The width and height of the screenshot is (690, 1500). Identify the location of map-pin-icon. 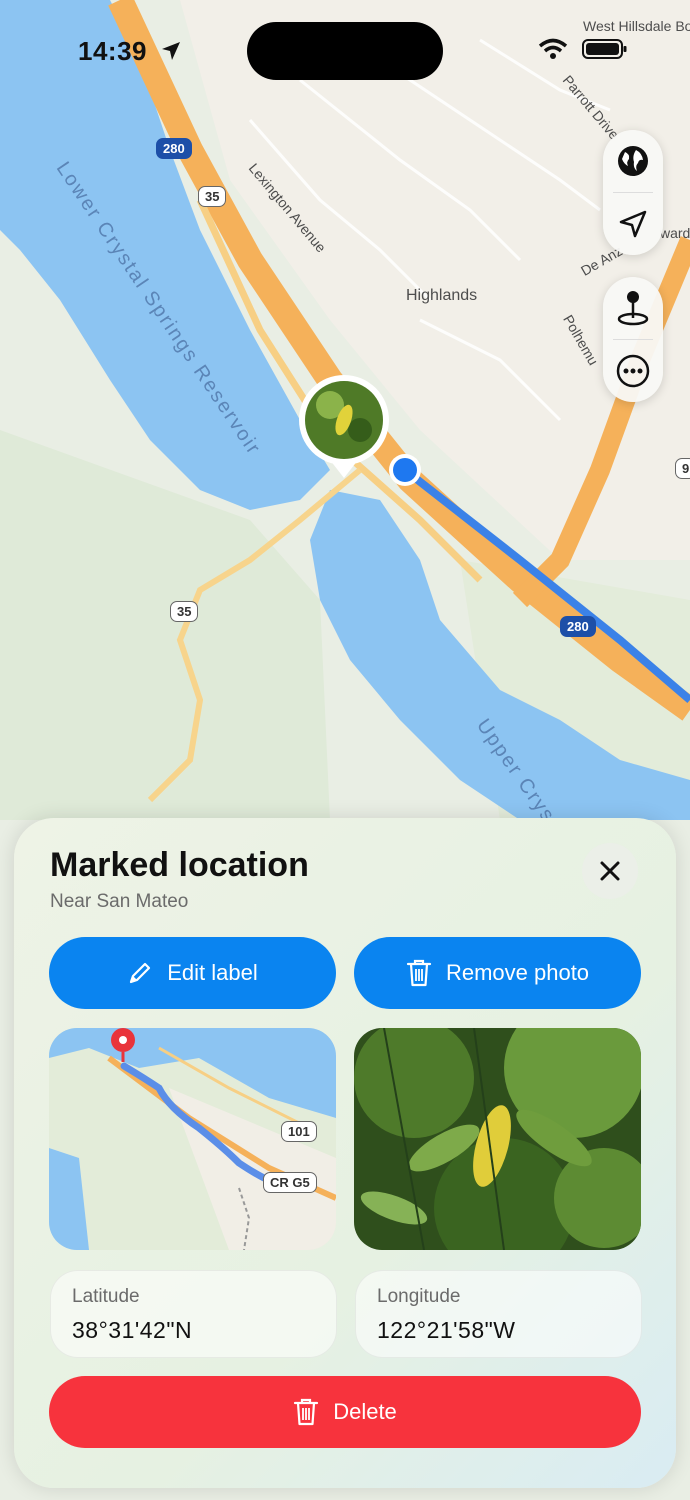
(633, 308).